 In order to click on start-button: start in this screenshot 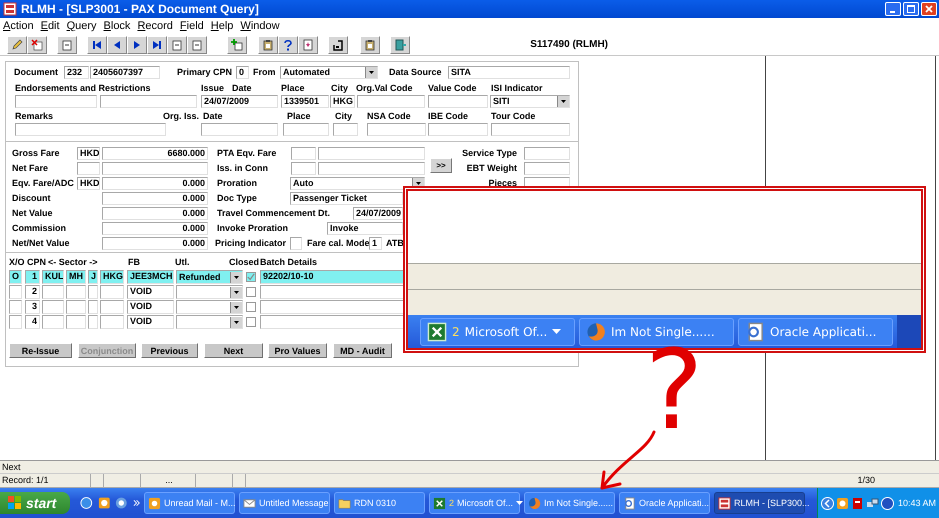, I will do `click(35, 503)`.